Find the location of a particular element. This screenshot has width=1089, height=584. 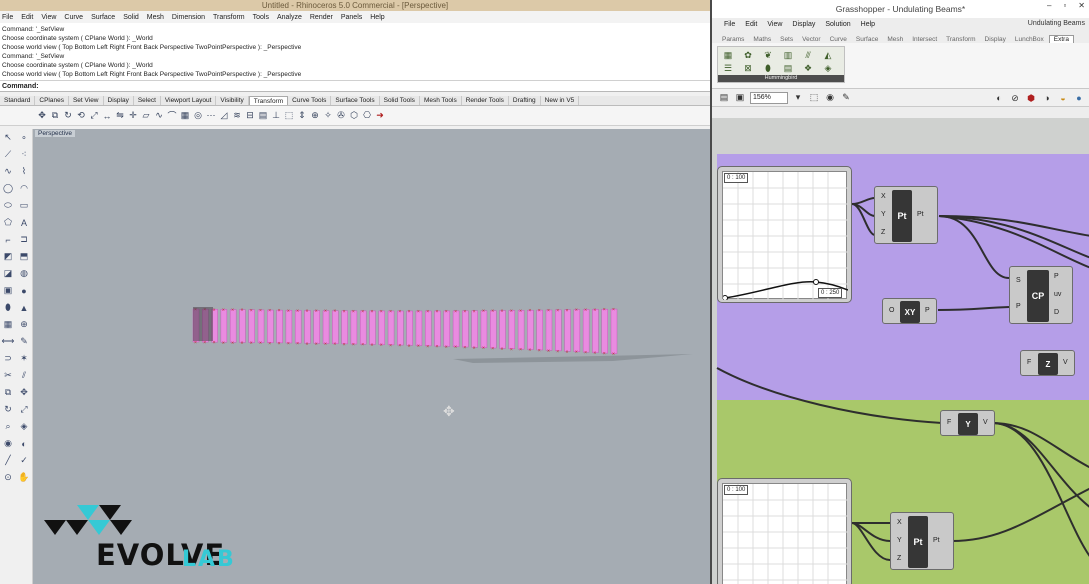

offset-icon: ⊐ is located at coordinates (24, 239).